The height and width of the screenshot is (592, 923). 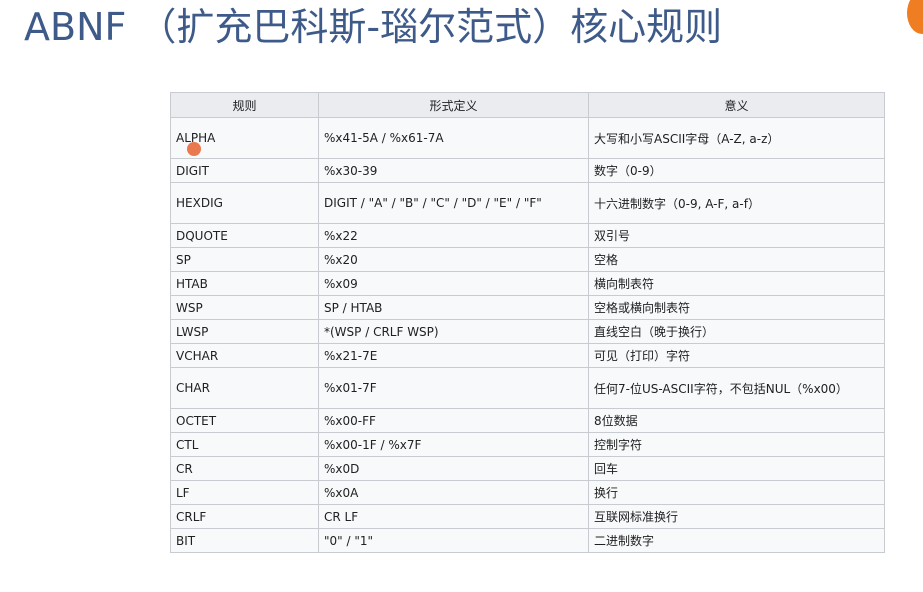 I want to click on cell-meaning: 可见（打印）字符, so click(x=736, y=355).